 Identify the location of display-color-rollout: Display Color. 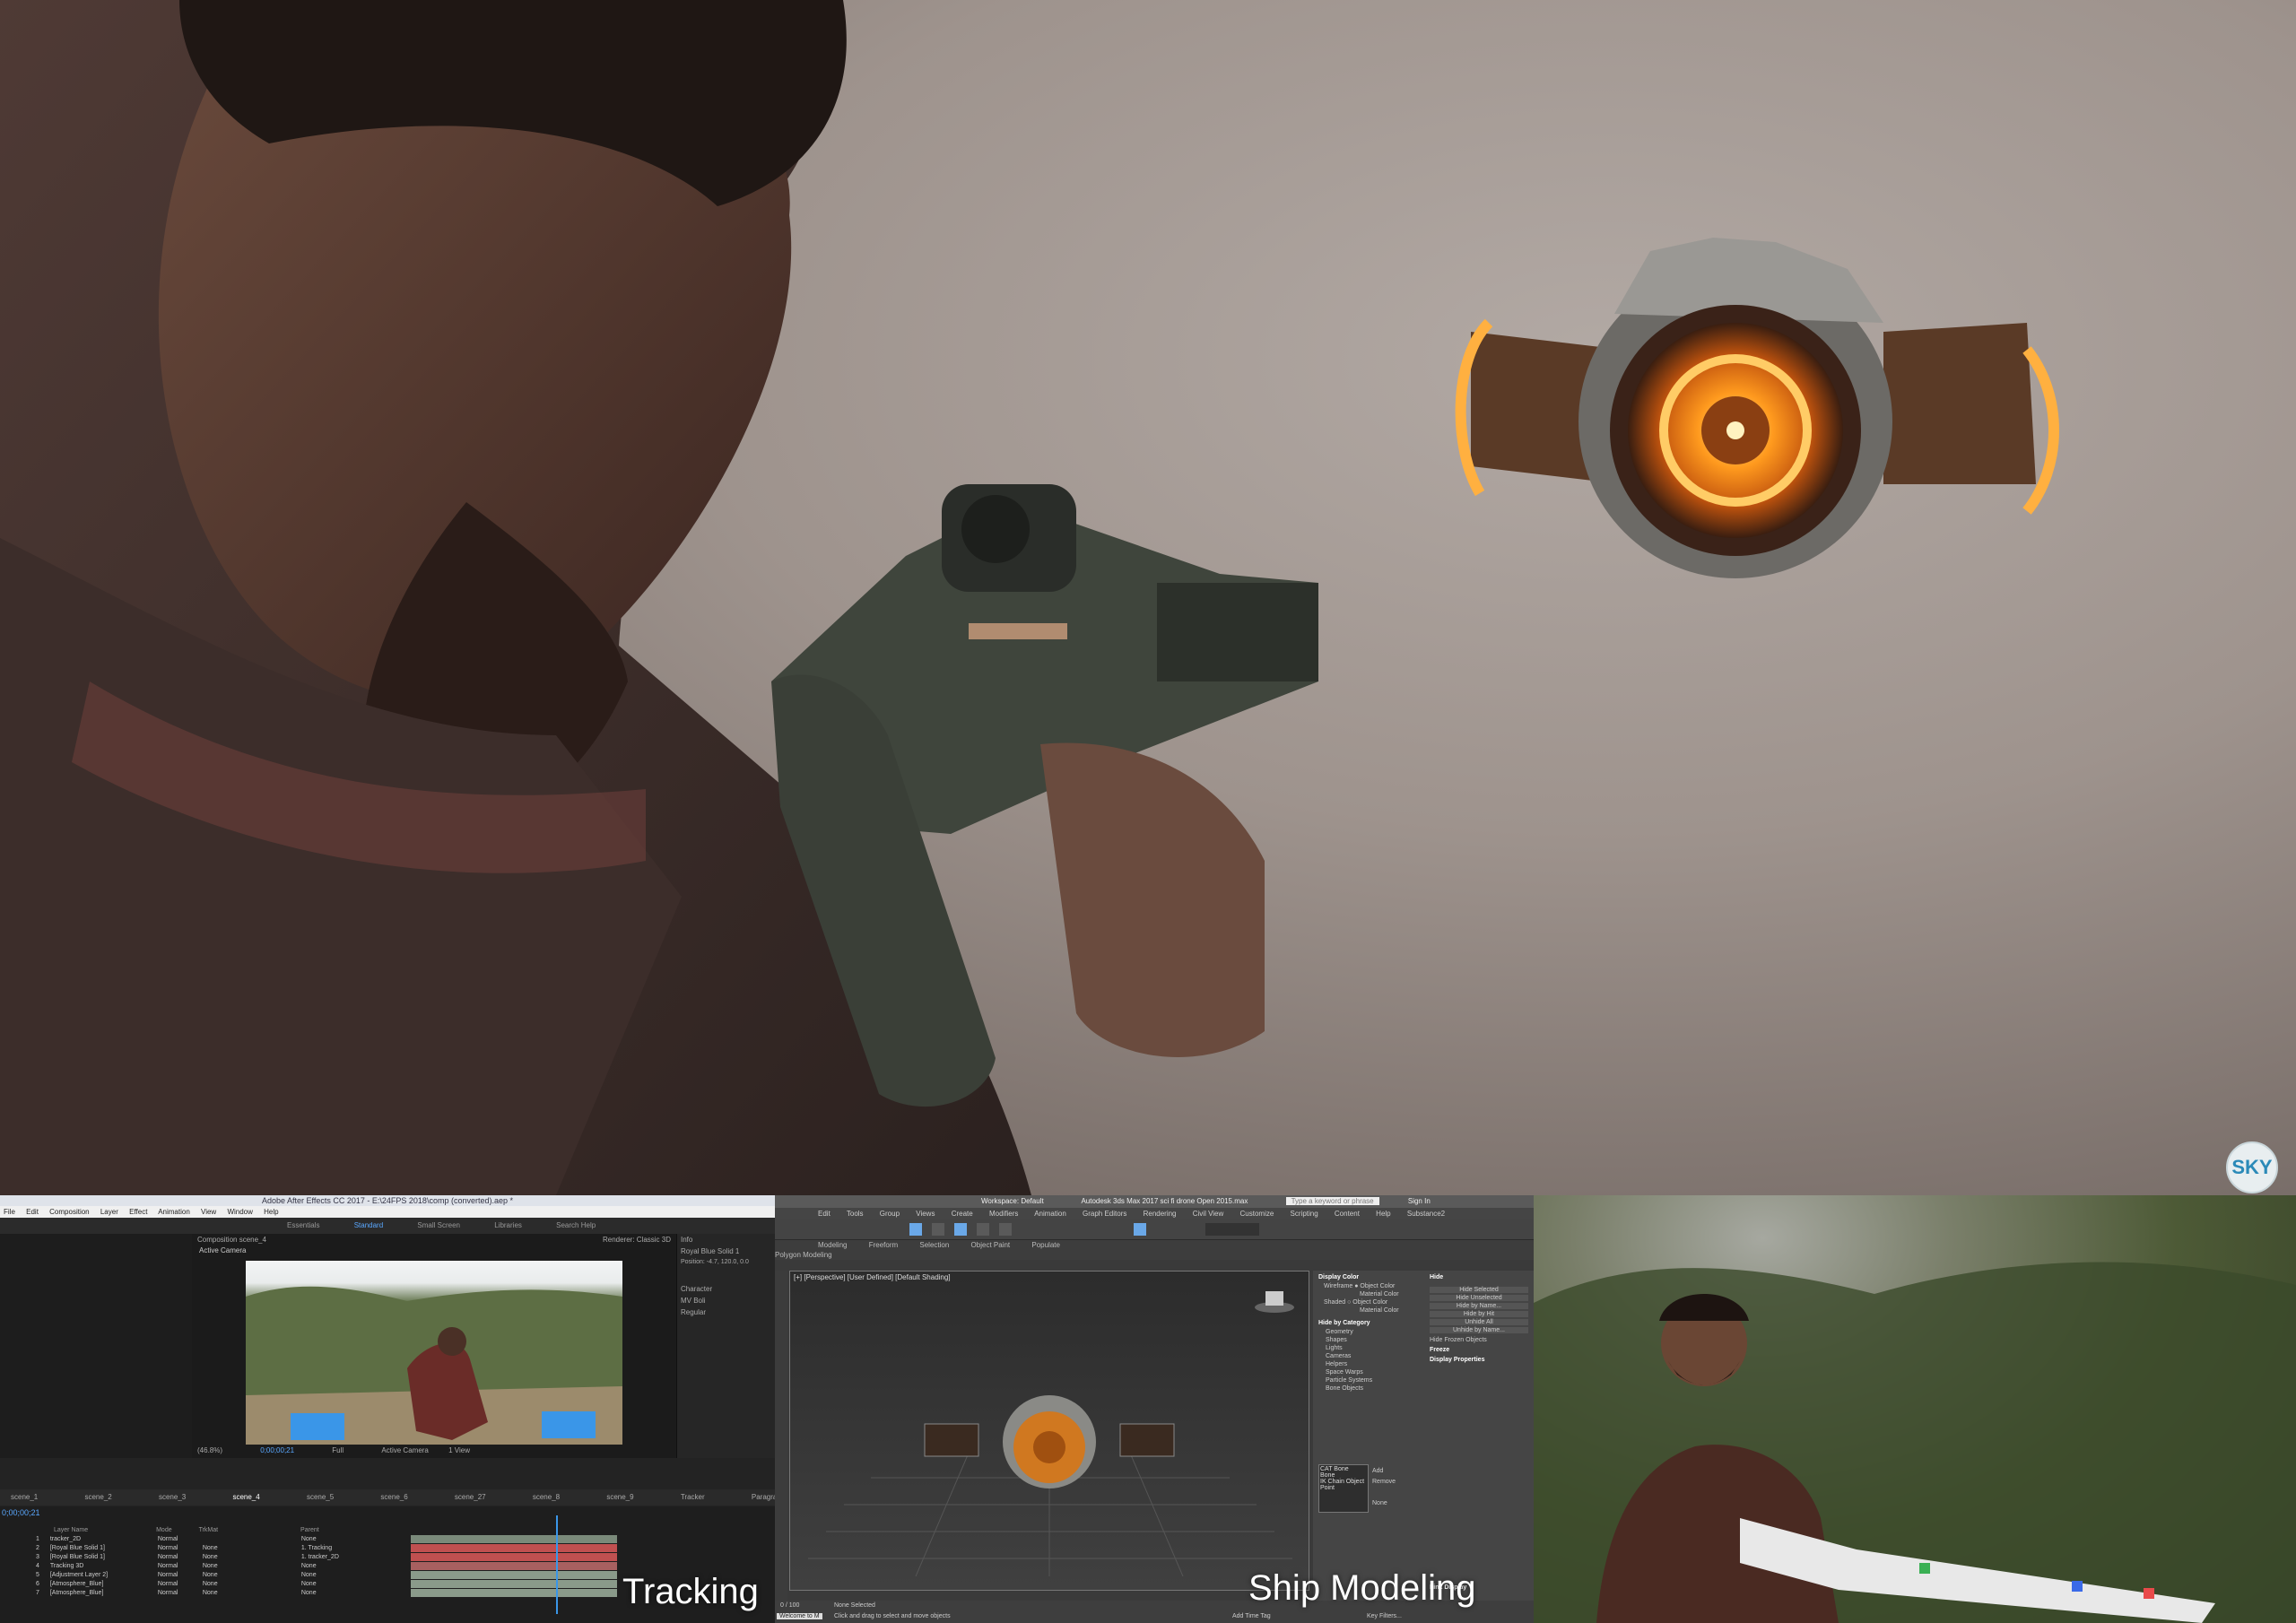
(1423, 1276).